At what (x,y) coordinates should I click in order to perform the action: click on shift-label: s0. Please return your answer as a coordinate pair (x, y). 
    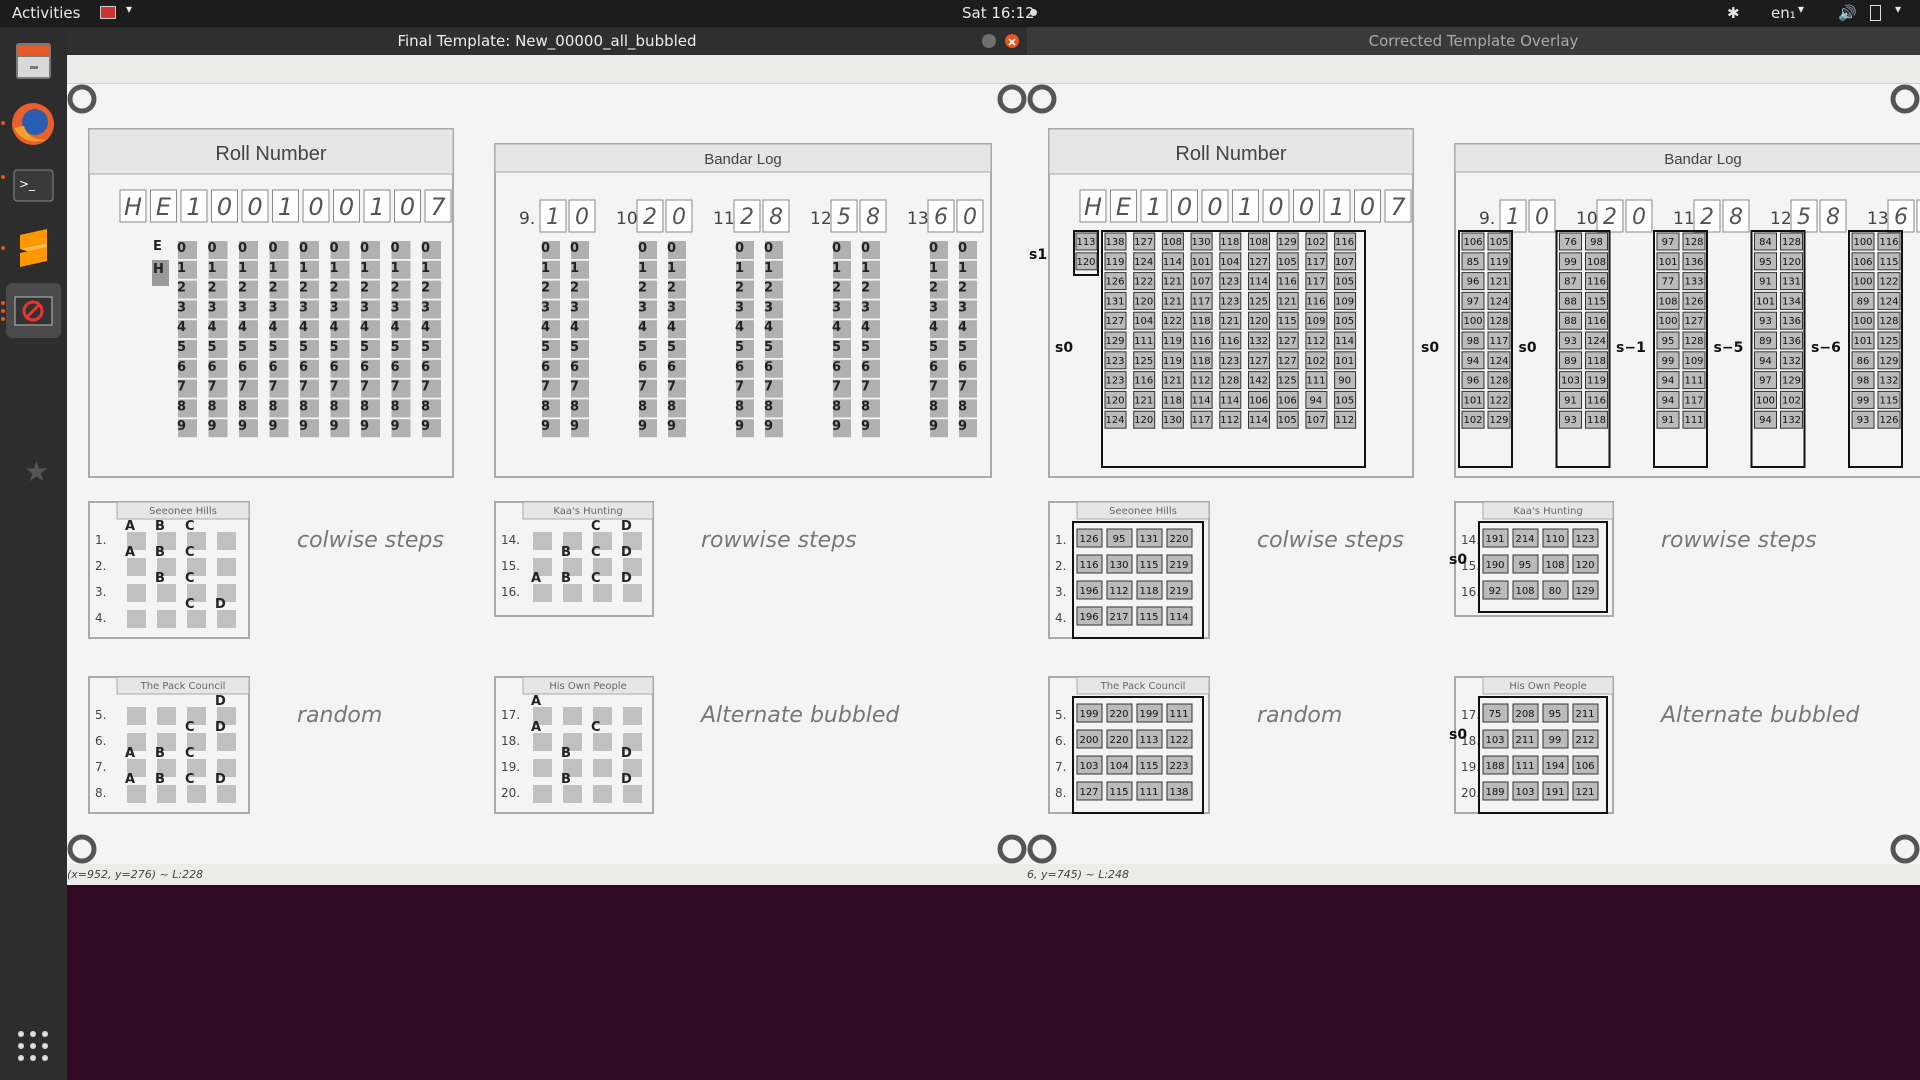
    Looking at the image, I should click on (1458, 560).